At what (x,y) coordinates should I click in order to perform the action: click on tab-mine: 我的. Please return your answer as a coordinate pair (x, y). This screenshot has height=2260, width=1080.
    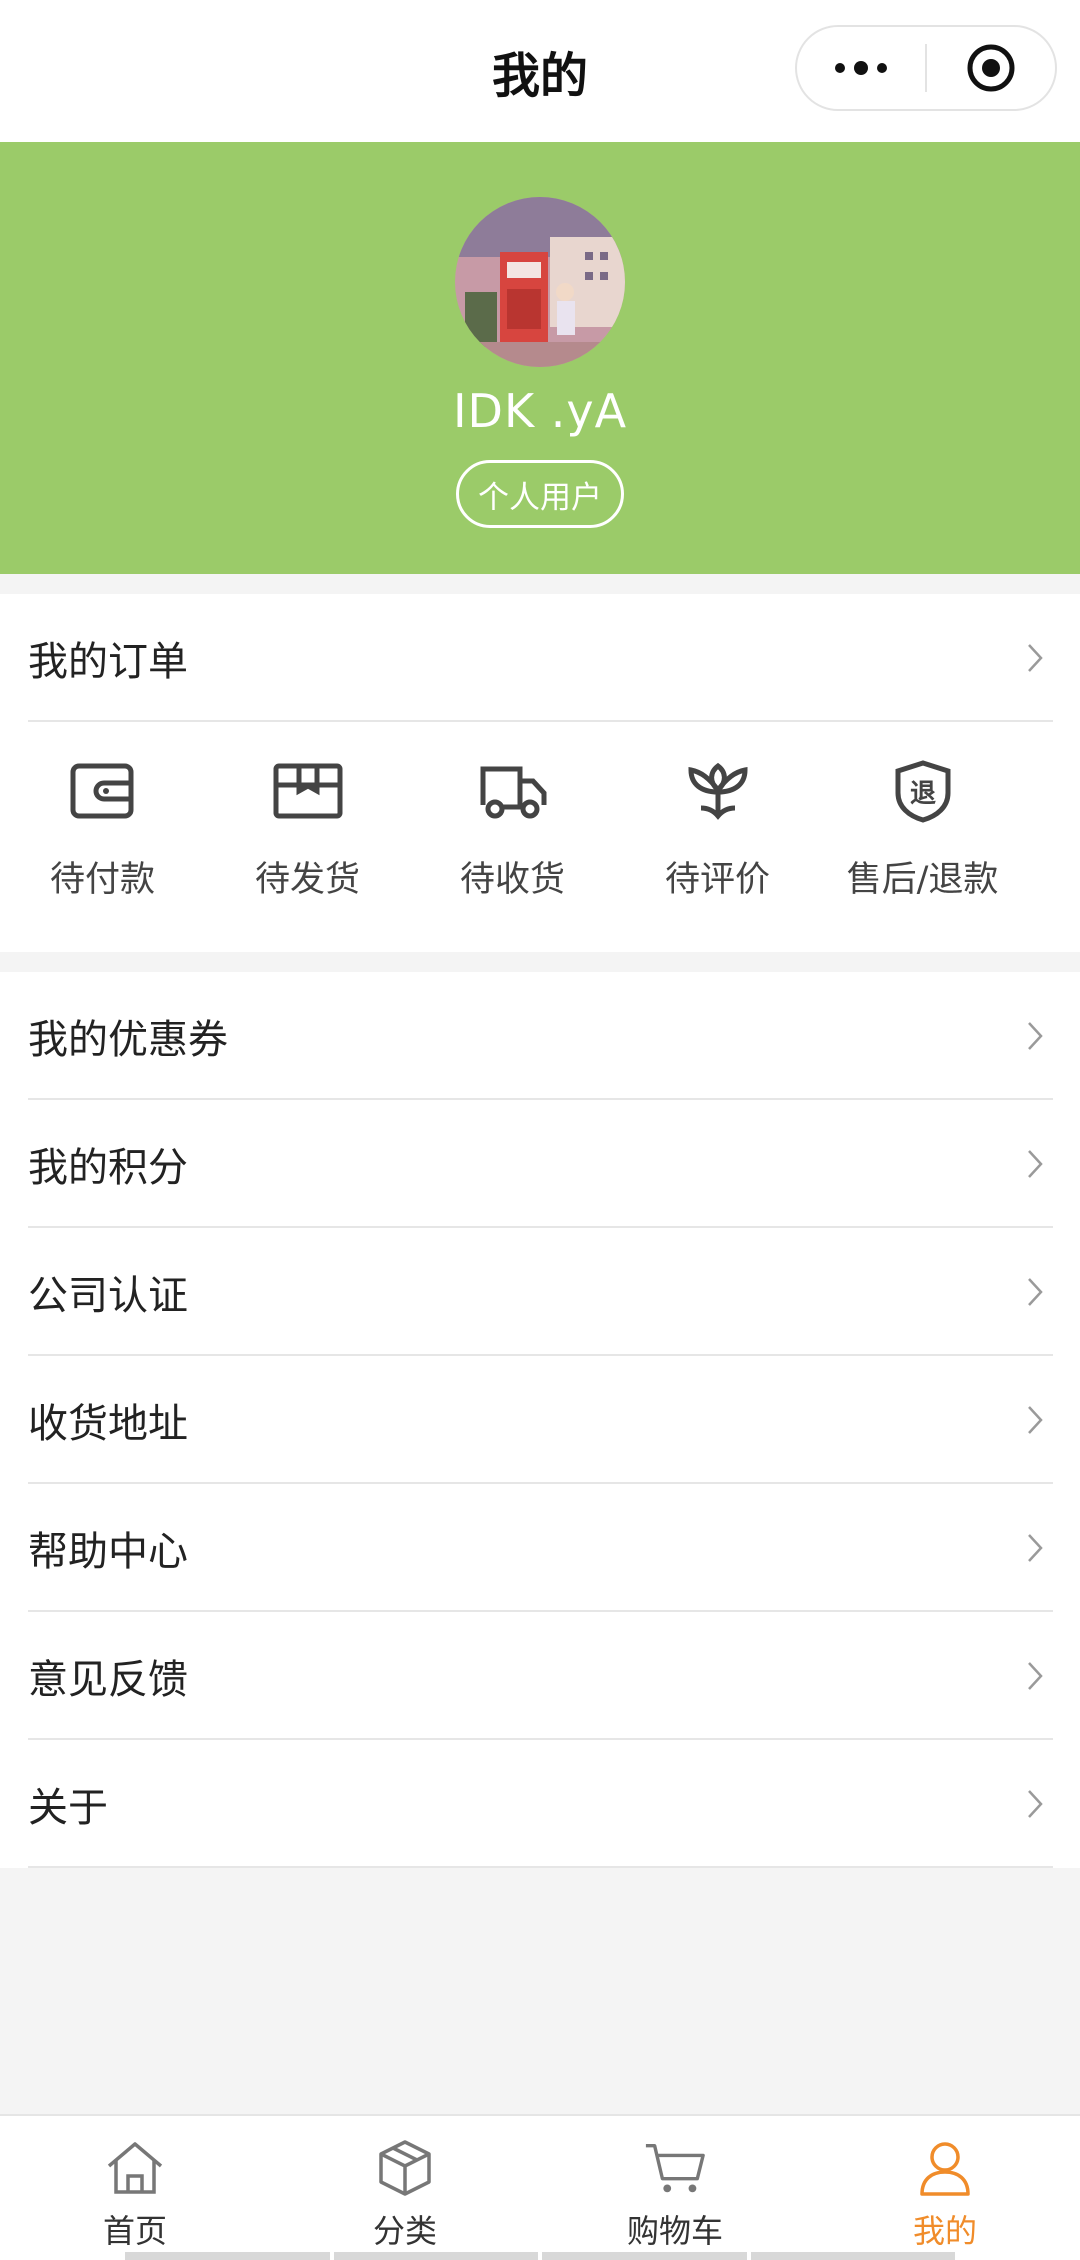
    Looking at the image, I should click on (945, 2188).